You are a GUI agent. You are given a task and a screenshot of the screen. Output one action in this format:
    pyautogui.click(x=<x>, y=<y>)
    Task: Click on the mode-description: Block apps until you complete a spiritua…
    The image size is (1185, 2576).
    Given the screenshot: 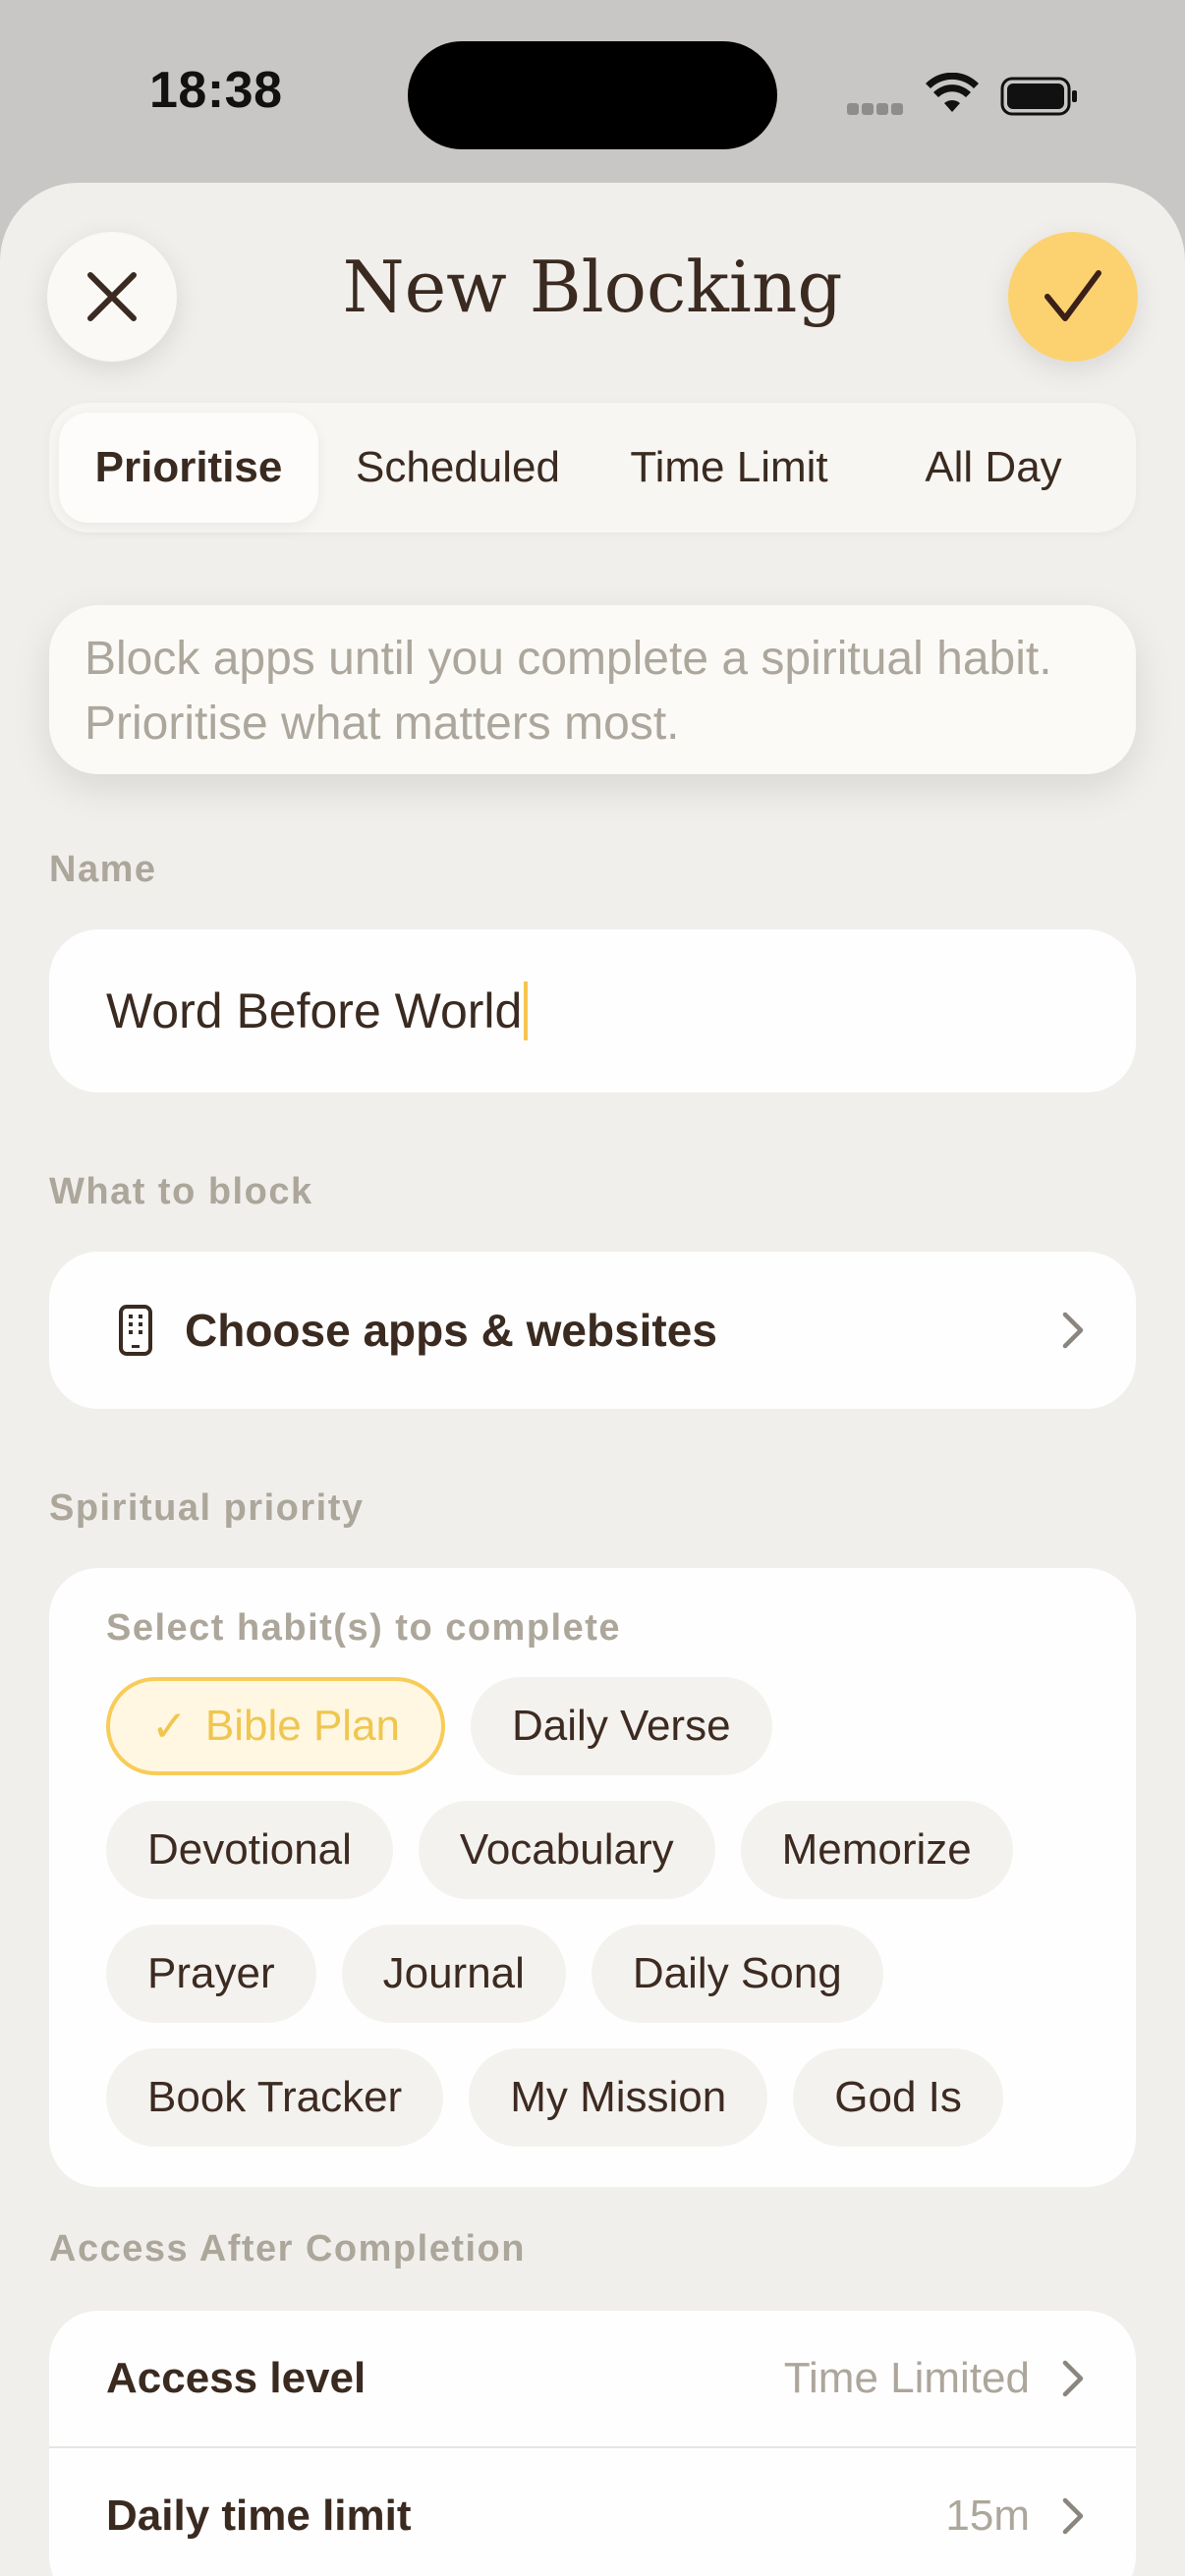 What is the action you would take?
    pyautogui.click(x=592, y=689)
    